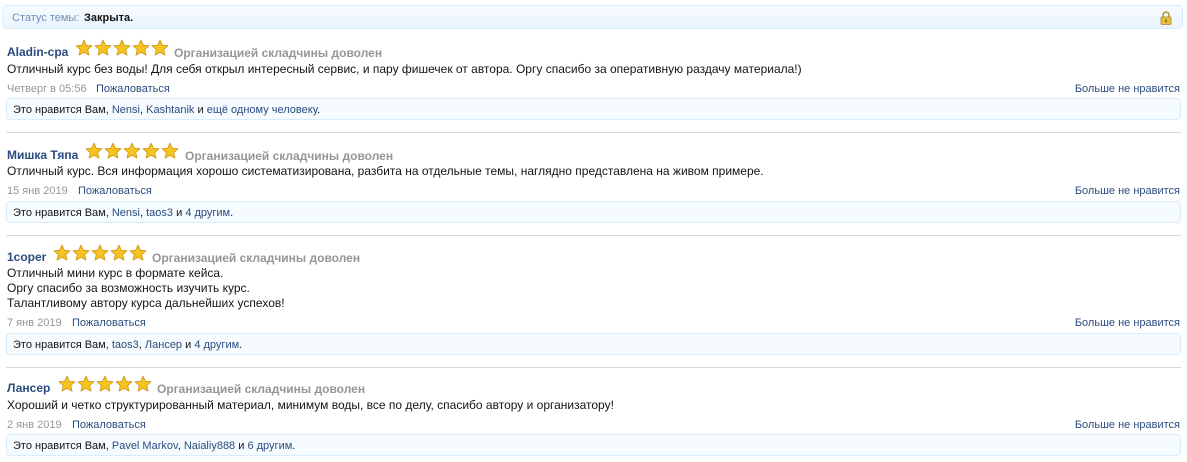  I want to click on post-username: 1coper, so click(26, 257).